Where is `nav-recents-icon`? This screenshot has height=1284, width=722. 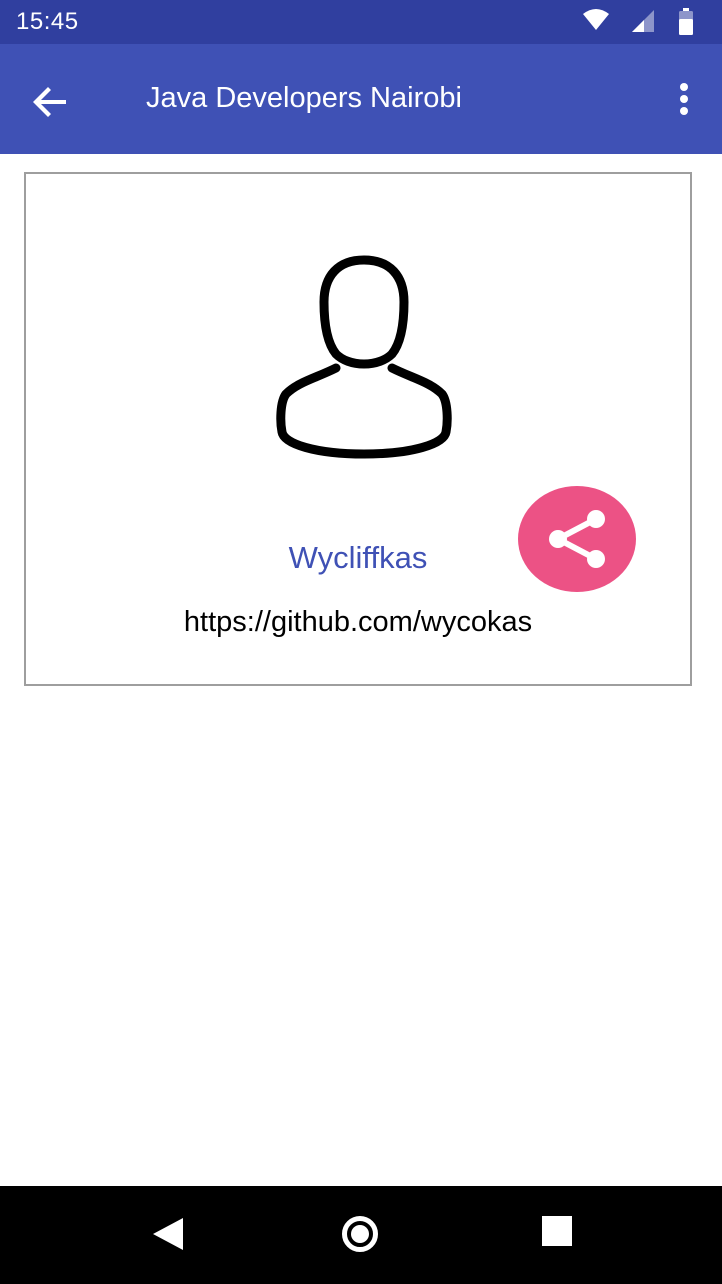
nav-recents-icon is located at coordinates (557, 1231).